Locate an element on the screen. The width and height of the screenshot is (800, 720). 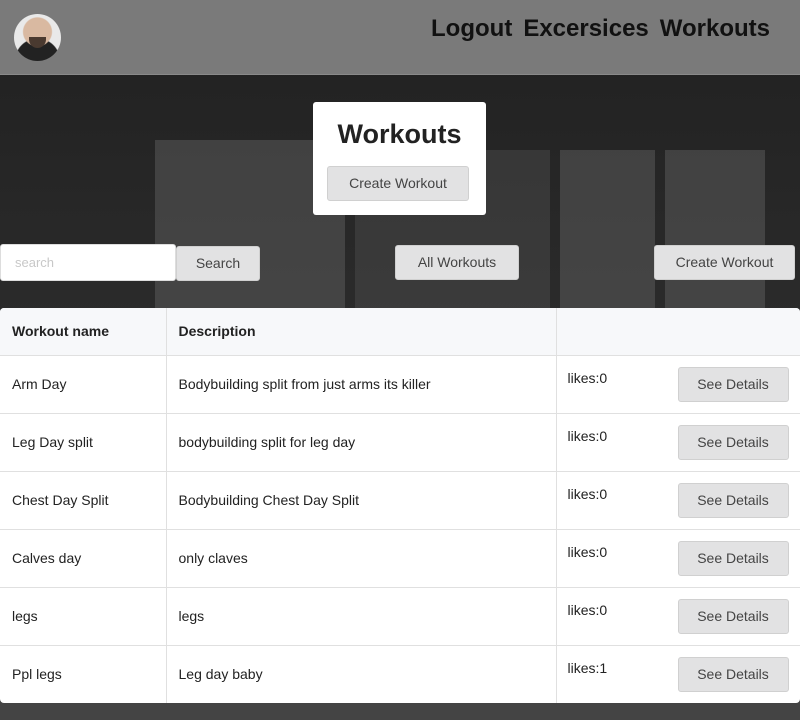
nav-links: Logout Excersices Workouts is located at coordinates (600, 29).